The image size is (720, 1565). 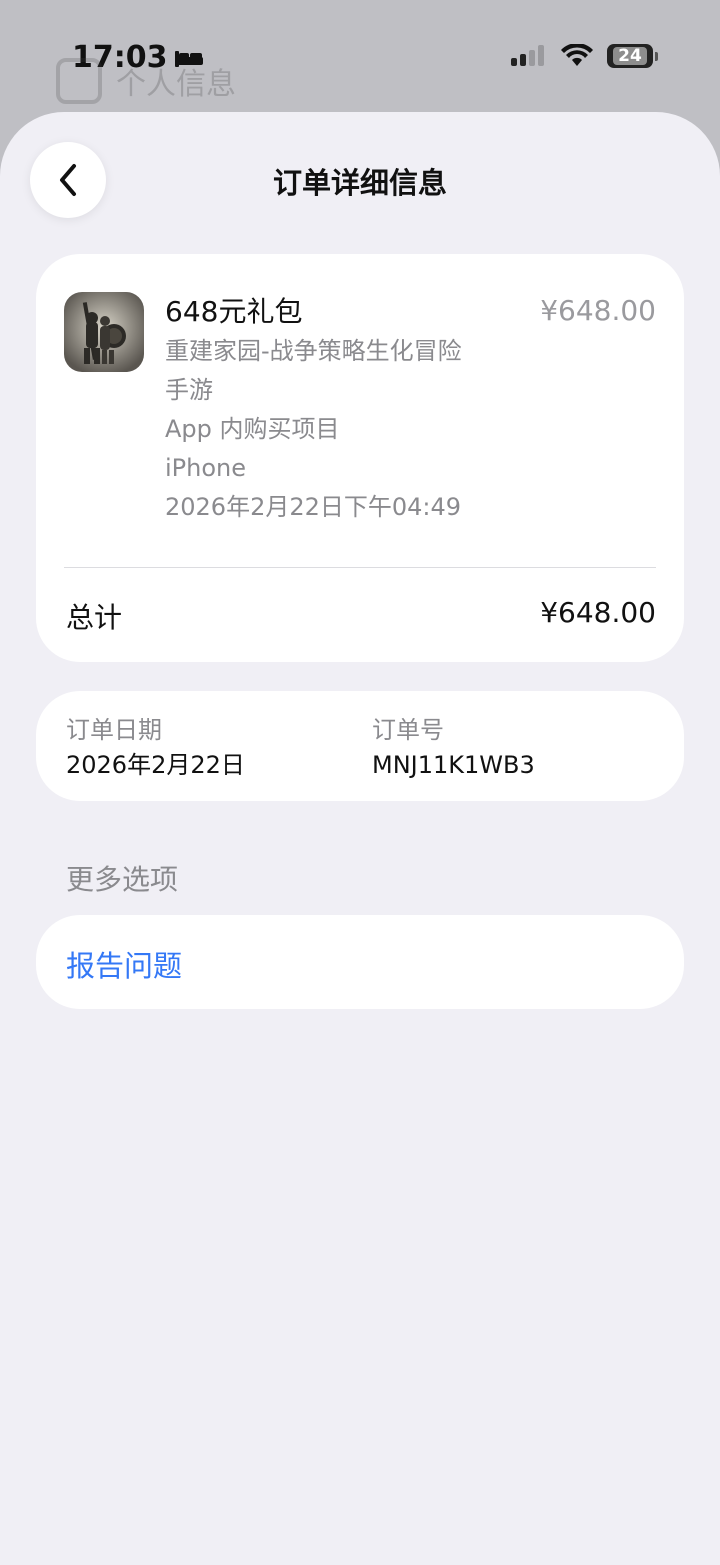 I want to click on status-indicators: 24, so click(x=584, y=56).